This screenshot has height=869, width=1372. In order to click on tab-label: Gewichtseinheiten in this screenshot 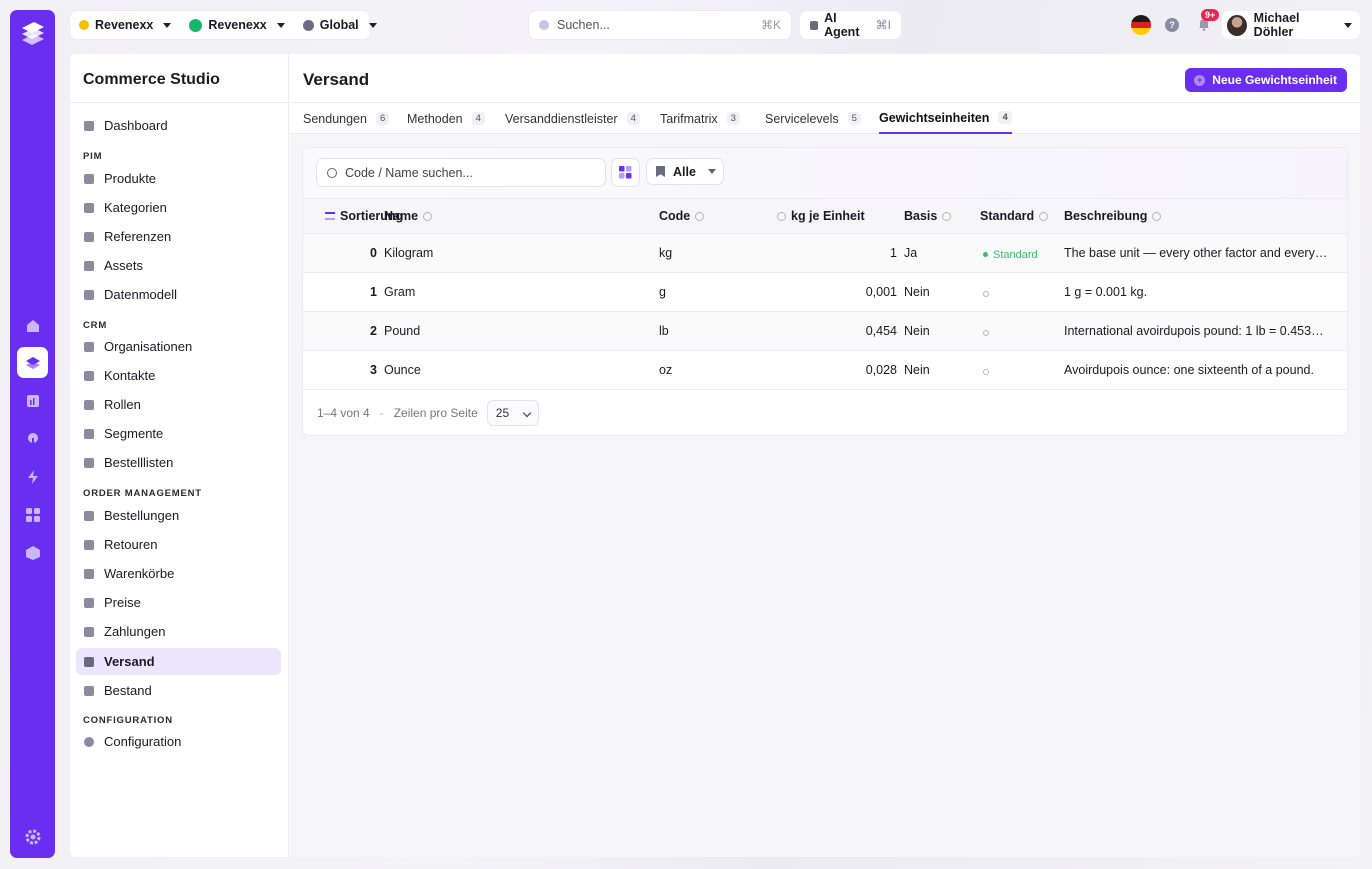, I will do `click(934, 117)`.